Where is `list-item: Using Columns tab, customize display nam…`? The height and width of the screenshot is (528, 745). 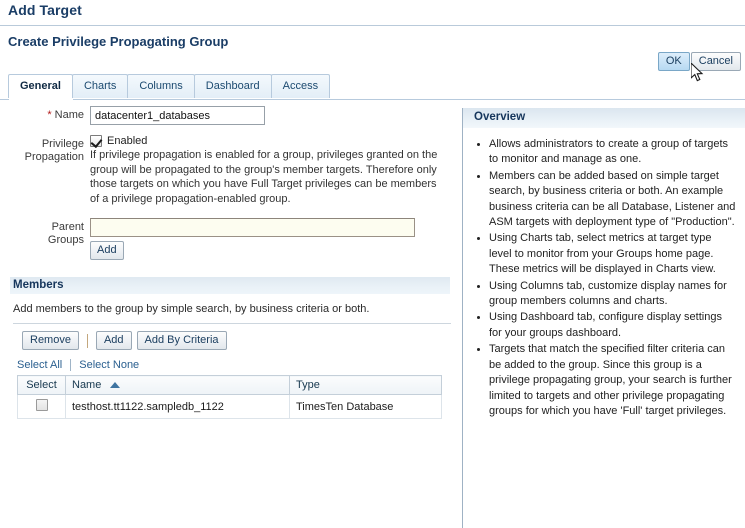
list-item: Using Columns tab, customize display nam… is located at coordinates (613, 294).